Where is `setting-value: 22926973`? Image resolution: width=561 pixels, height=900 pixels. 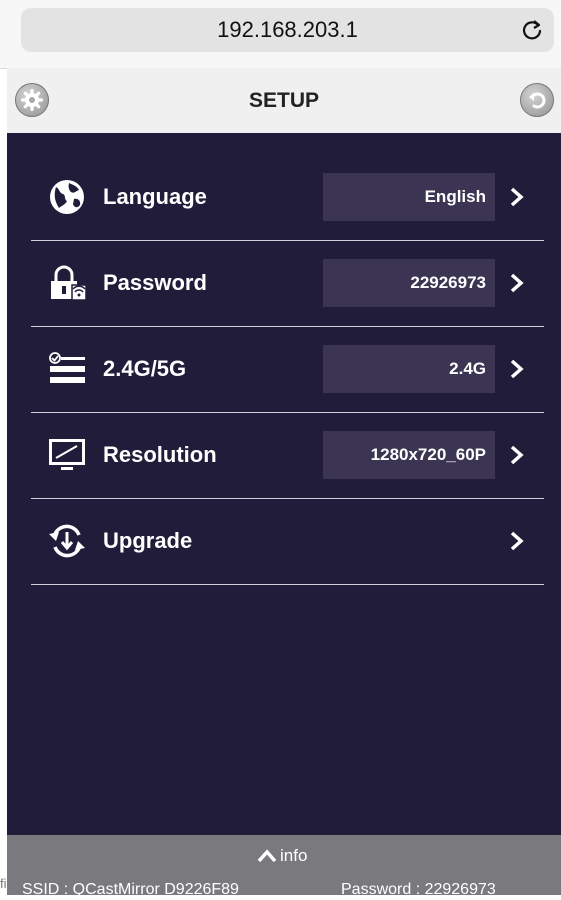
setting-value: 22926973 is located at coordinates (409, 283).